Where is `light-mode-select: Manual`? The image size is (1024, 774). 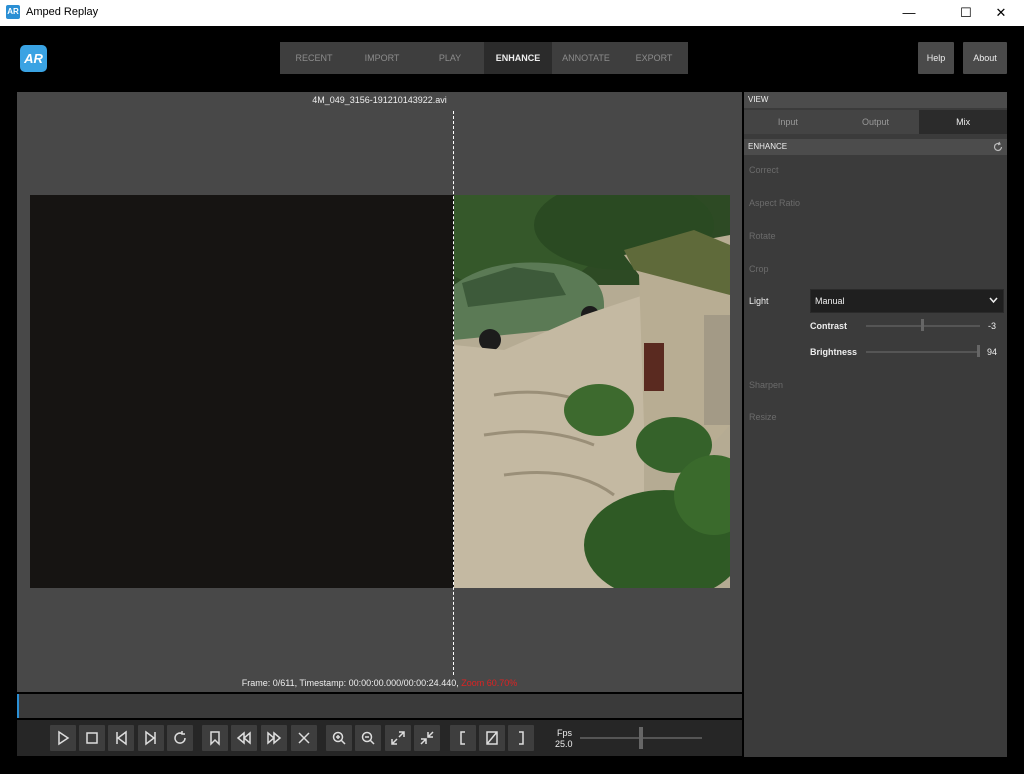 light-mode-select: Manual is located at coordinates (907, 301).